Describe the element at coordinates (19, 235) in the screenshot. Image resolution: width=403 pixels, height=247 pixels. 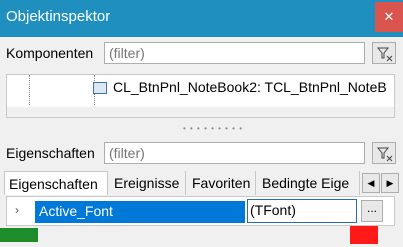
I see `green-marker` at that location.